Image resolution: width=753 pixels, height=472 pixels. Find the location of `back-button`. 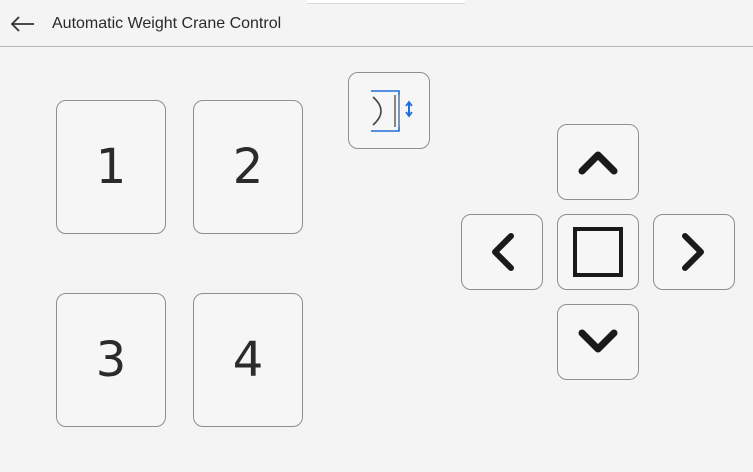

back-button is located at coordinates (23, 24).